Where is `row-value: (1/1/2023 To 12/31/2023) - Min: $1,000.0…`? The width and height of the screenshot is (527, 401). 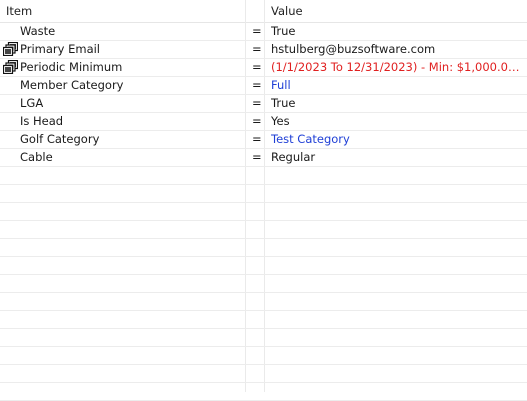
row-value: (1/1/2023 To 12/31/2023) - Min: $1,000.0… is located at coordinates (397, 67).